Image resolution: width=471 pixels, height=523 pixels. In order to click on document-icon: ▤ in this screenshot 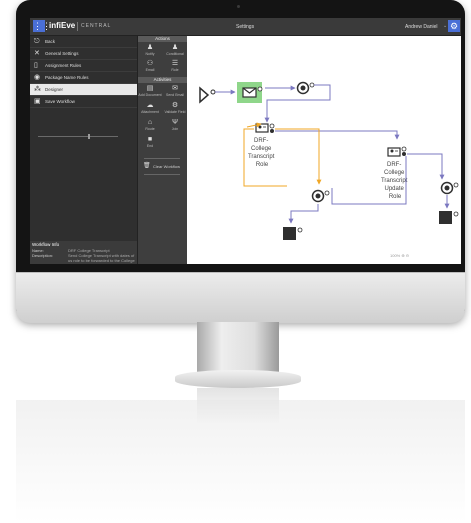, I will do `click(150, 88)`.